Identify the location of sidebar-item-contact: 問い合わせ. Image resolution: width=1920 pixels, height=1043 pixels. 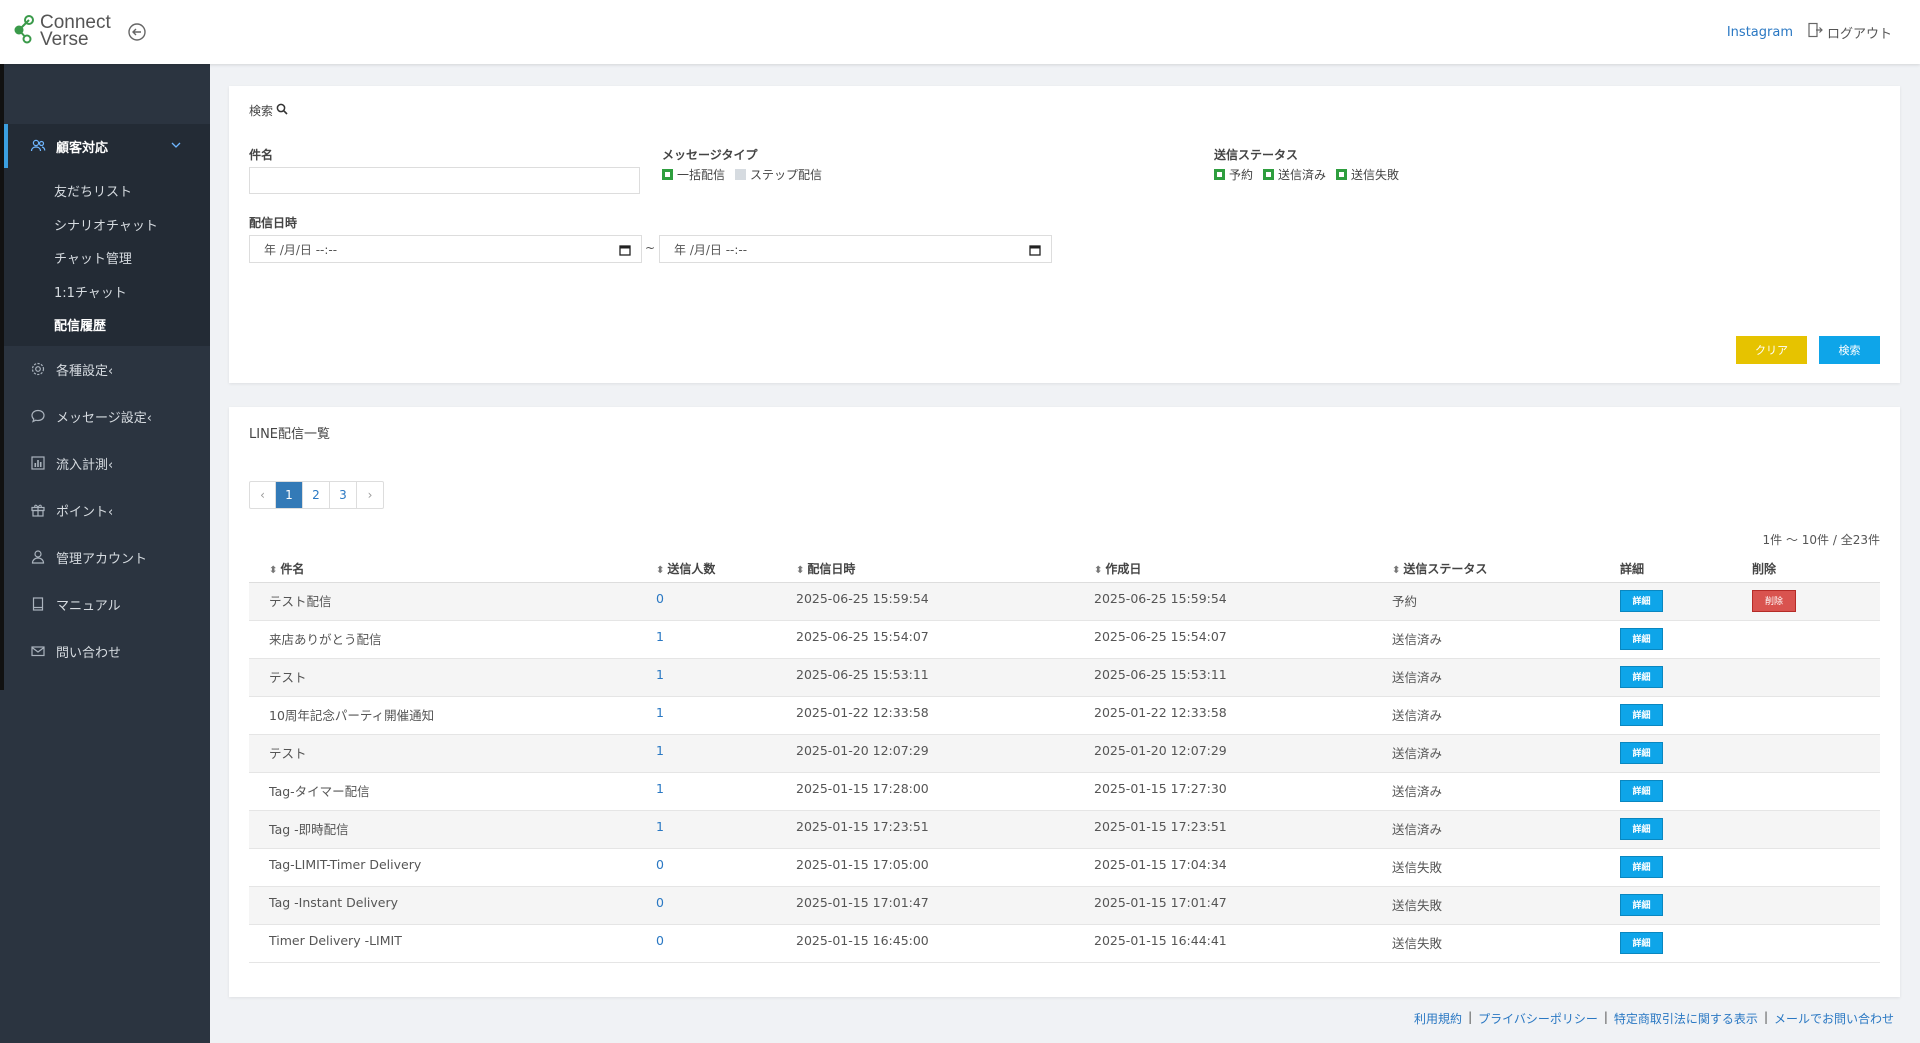
(107, 651).